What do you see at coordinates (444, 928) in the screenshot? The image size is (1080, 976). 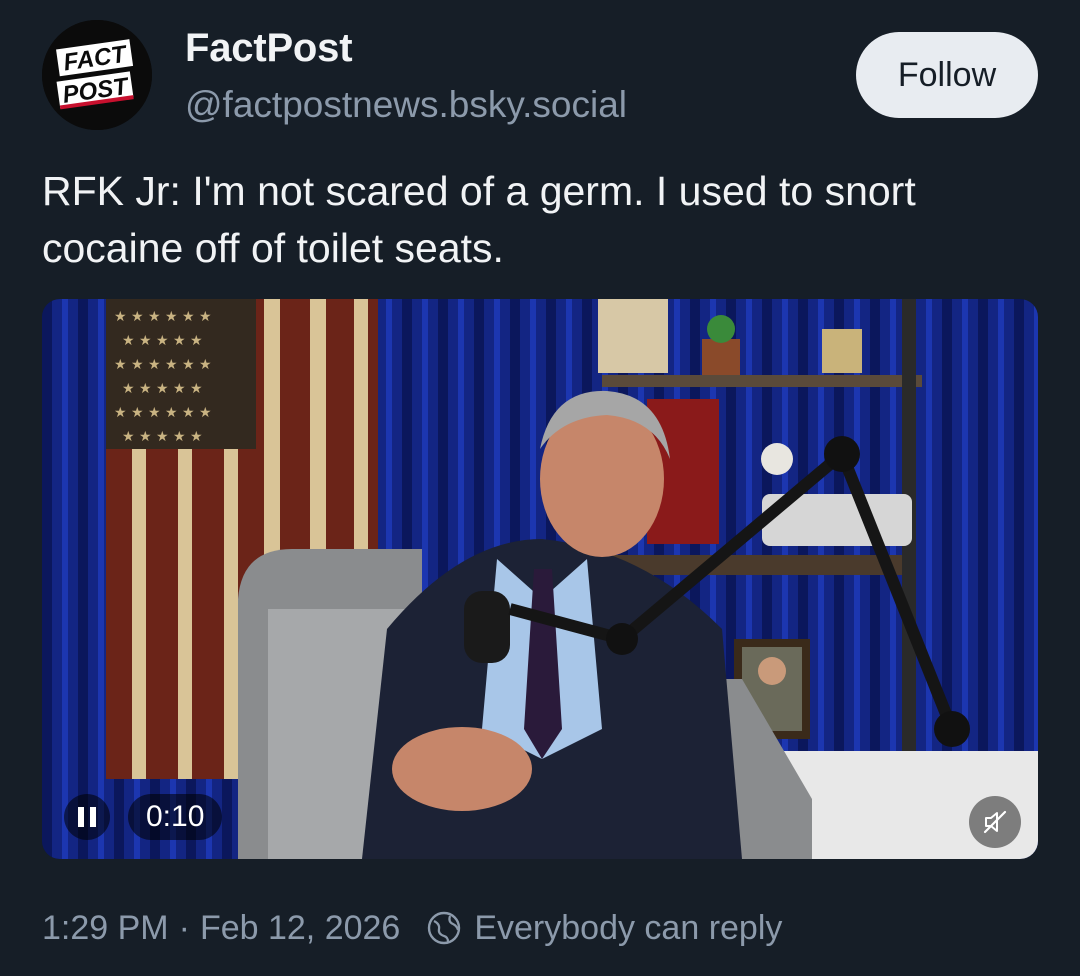 I see `globe-icon` at bounding box center [444, 928].